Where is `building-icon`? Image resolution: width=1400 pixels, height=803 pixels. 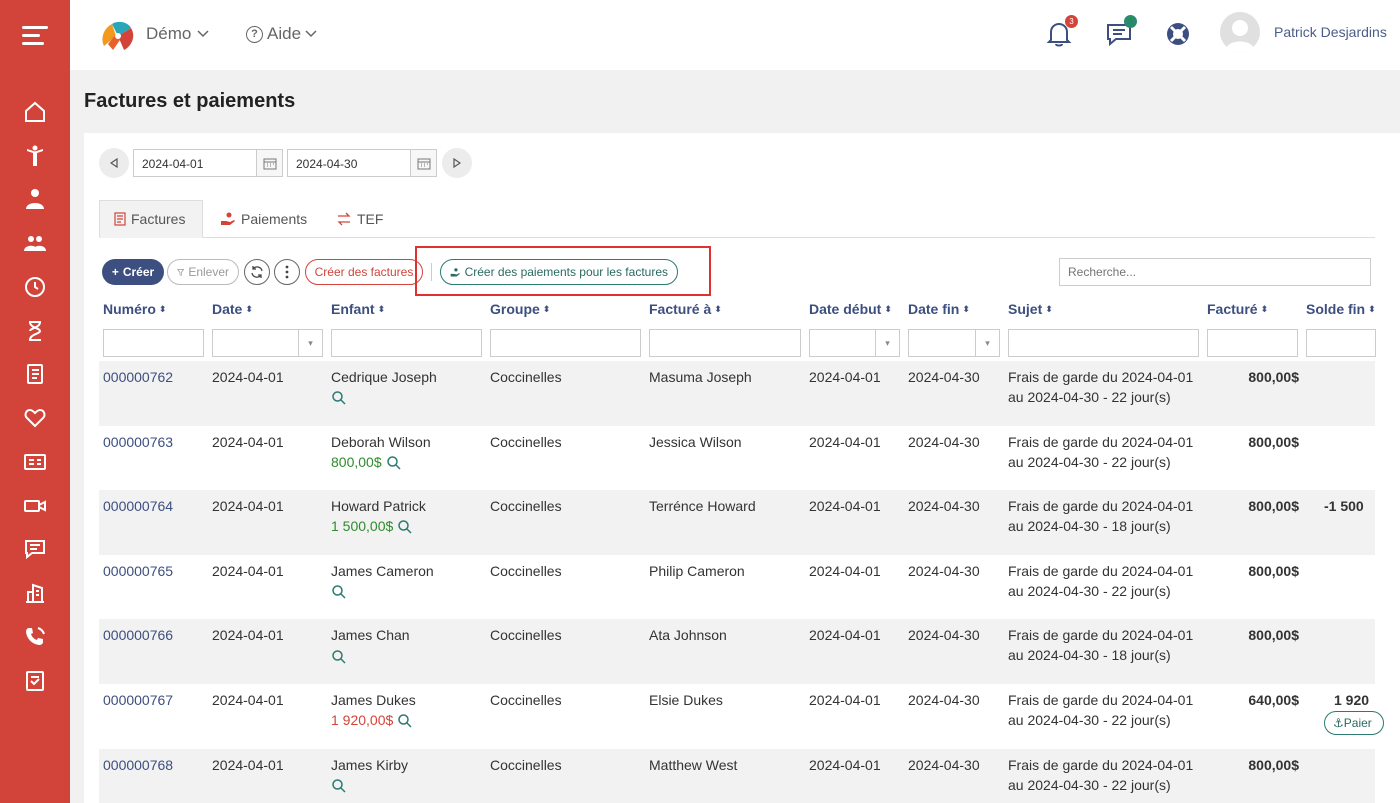
building-icon is located at coordinates (35, 593).